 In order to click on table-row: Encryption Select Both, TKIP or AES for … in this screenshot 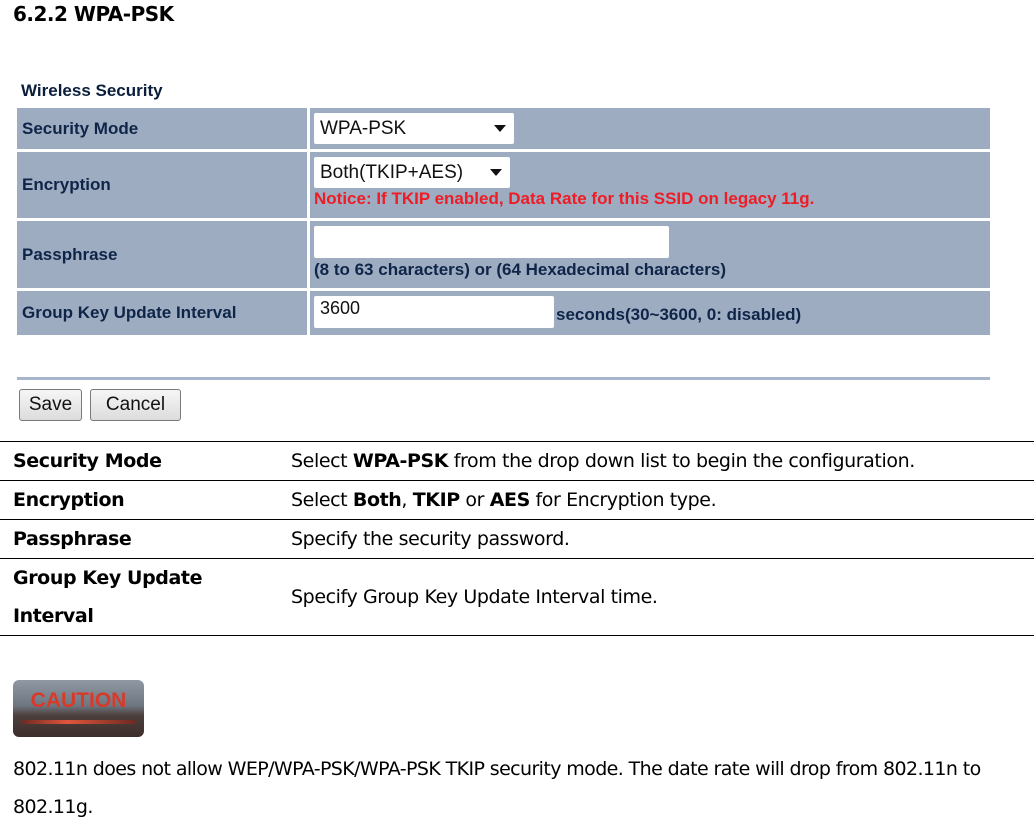, I will do `click(517, 500)`.